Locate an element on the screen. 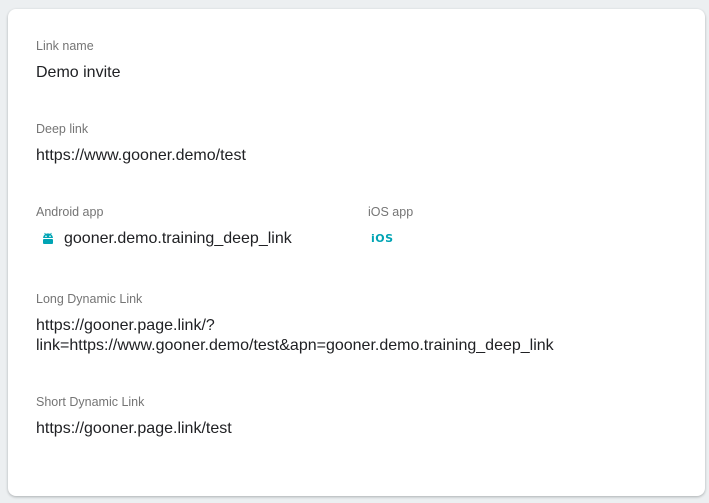 Image resolution: width=709 pixels, height=503 pixels. long-dynamic-link-label: Long Dynamic Link is located at coordinates (89, 299).